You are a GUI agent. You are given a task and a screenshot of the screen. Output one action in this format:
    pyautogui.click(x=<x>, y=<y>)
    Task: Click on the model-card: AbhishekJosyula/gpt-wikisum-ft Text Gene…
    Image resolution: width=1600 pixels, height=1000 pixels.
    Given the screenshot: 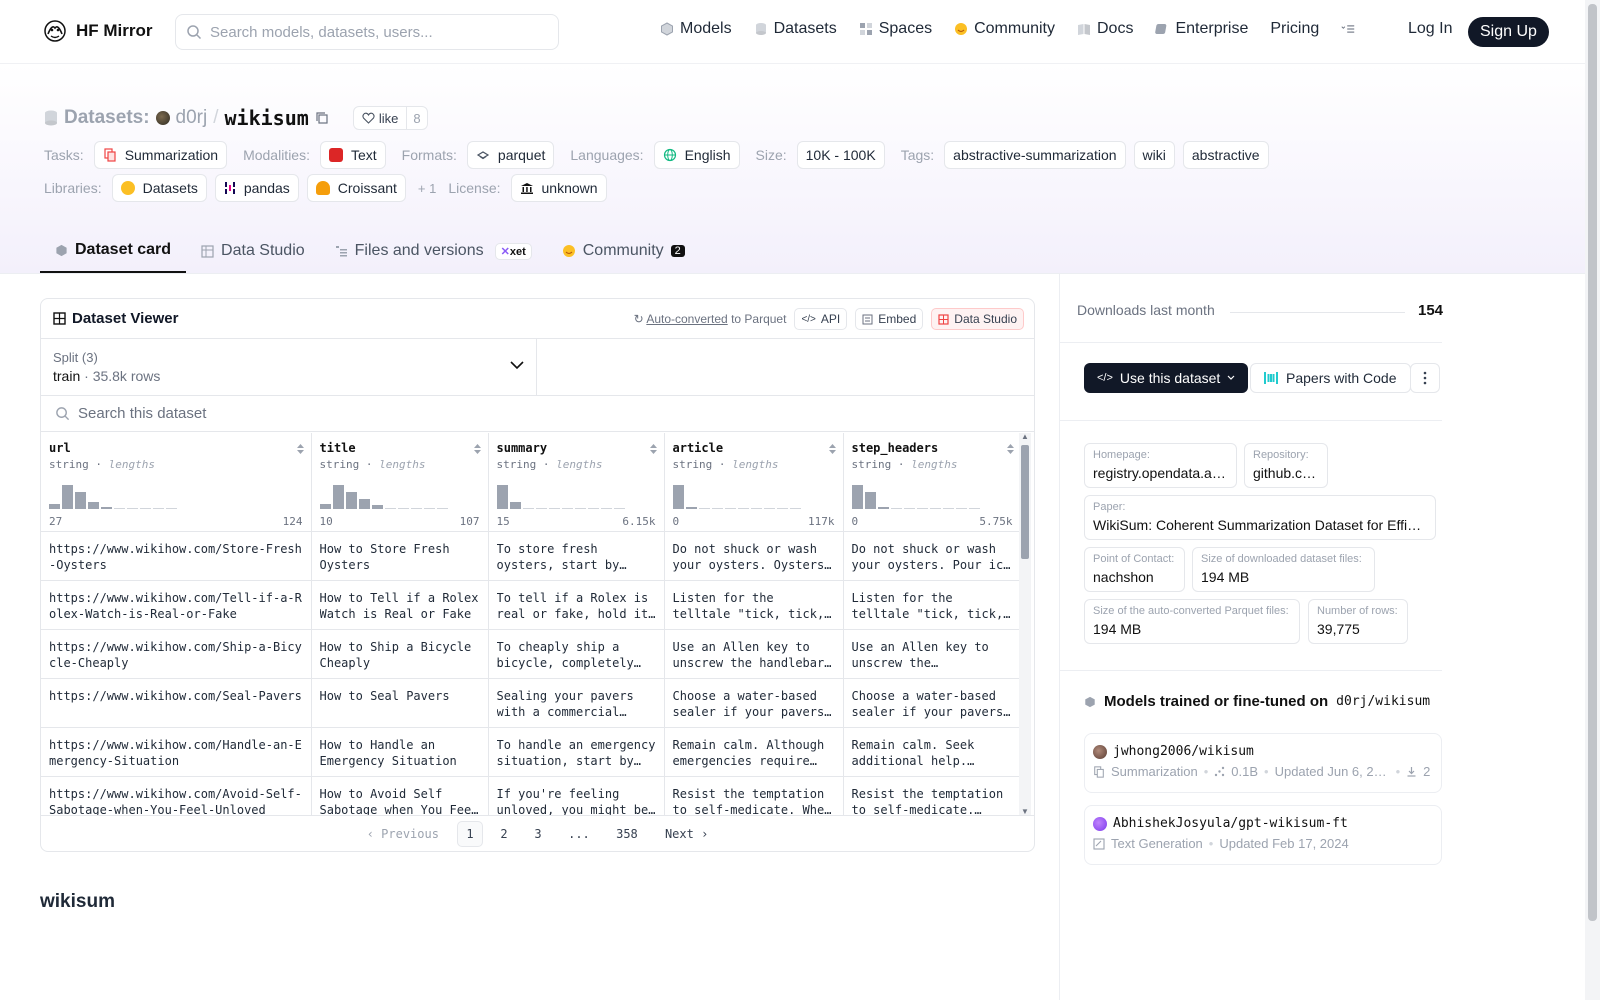 What is the action you would take?
    pyautogui.click(x=1263, y=835)
    